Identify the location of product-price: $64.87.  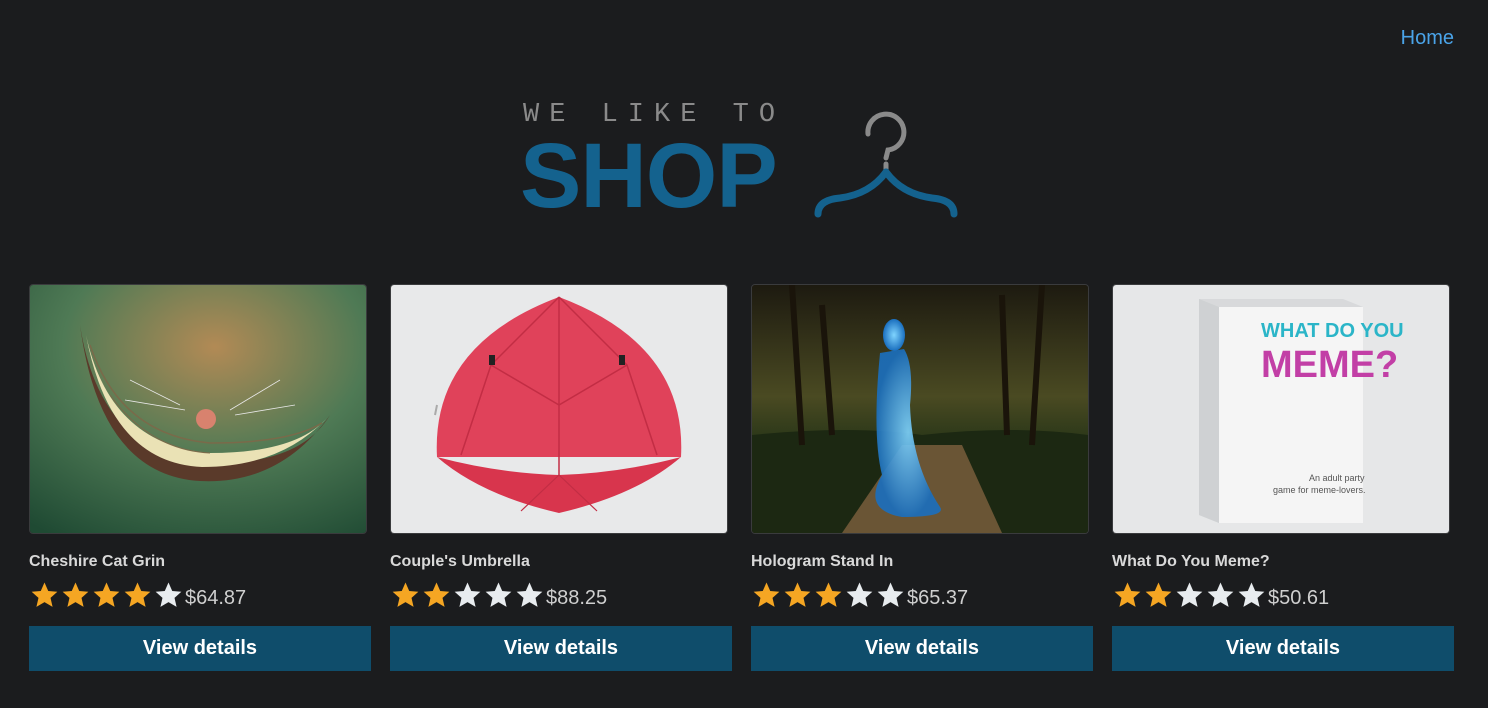
(216, 597).